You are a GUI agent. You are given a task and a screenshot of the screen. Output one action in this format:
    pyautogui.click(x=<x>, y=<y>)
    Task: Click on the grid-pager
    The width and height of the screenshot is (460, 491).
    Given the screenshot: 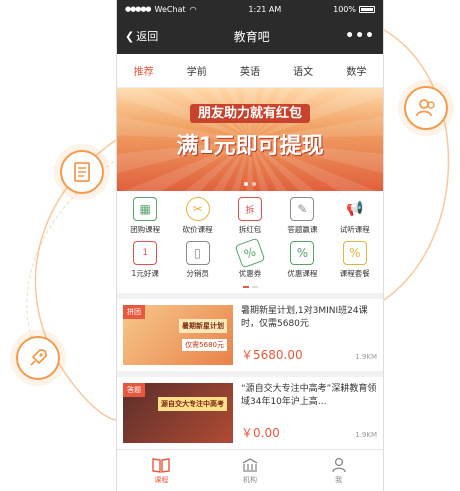 What is the action you would take?
    pyautogui.click(x=250, y=287)
    